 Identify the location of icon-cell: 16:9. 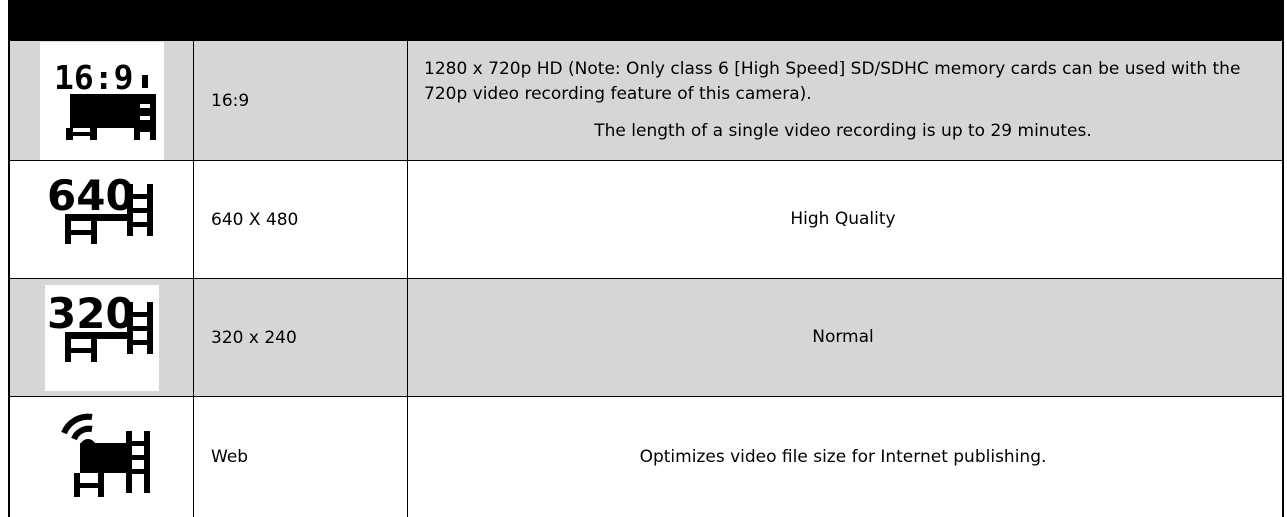
(102, 100).